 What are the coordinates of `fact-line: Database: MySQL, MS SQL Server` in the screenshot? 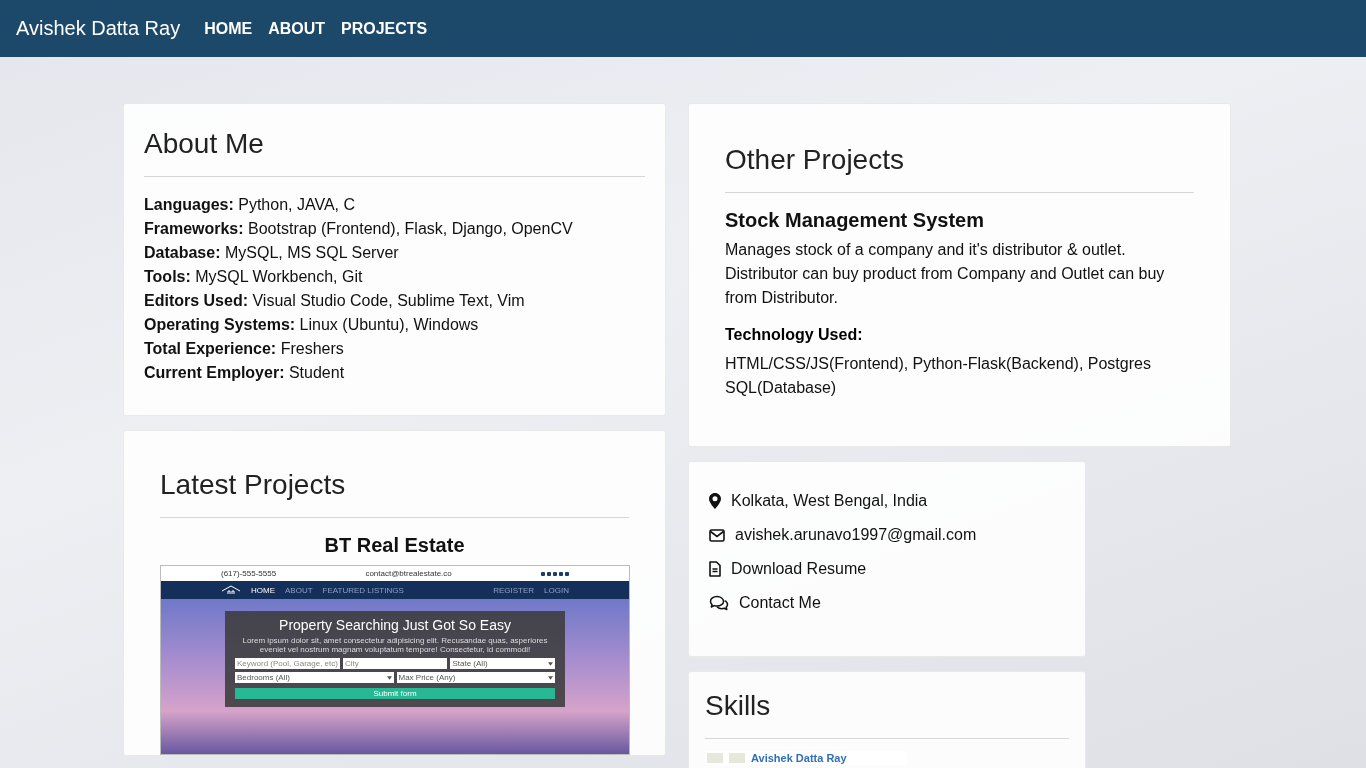 It's located at (272, 253).